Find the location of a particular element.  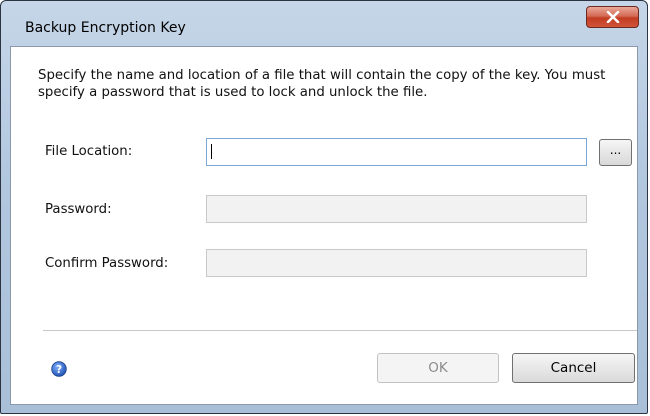

close-icon is located at coordinates (612, 17).